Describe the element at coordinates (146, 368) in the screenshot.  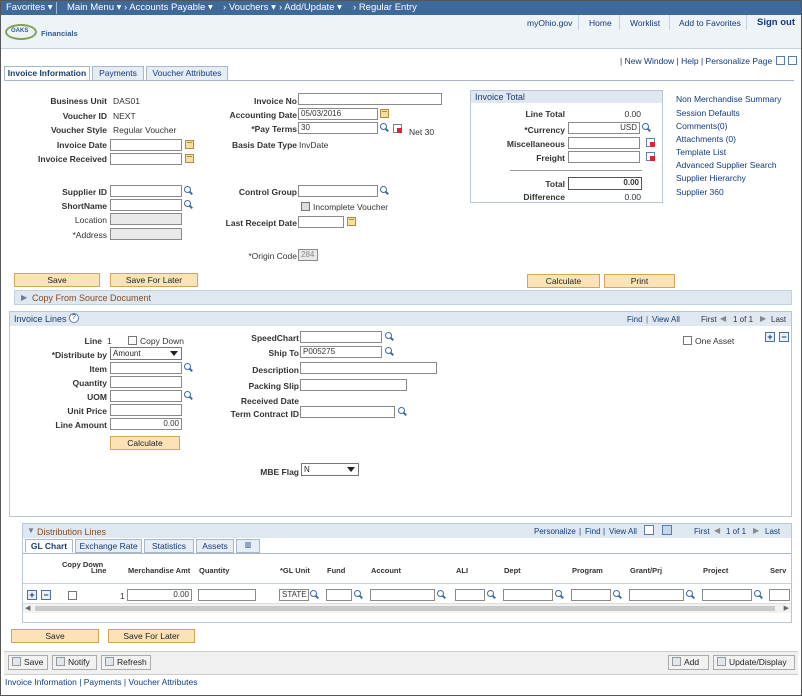
I see `item-input` at that location.